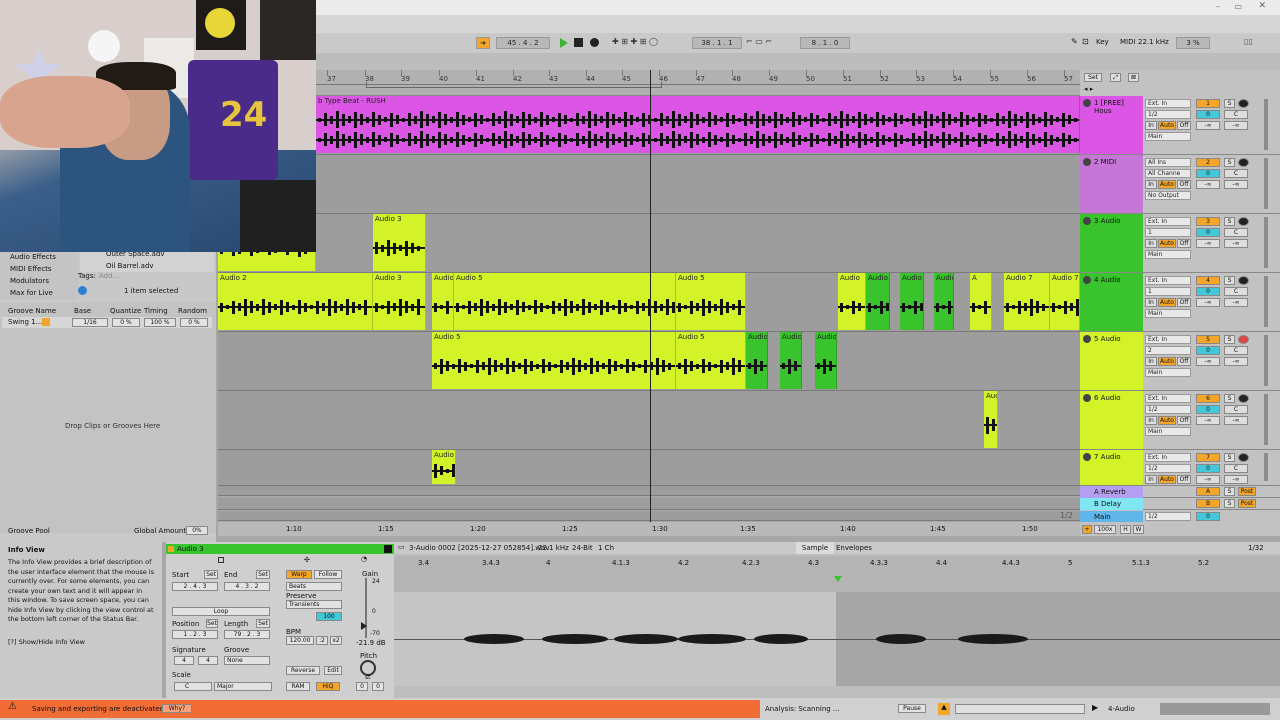  What do you see at coordinates (1208, 503) in the screenshot?
I see `return-activator: B` at bounding box center [1208, 503].